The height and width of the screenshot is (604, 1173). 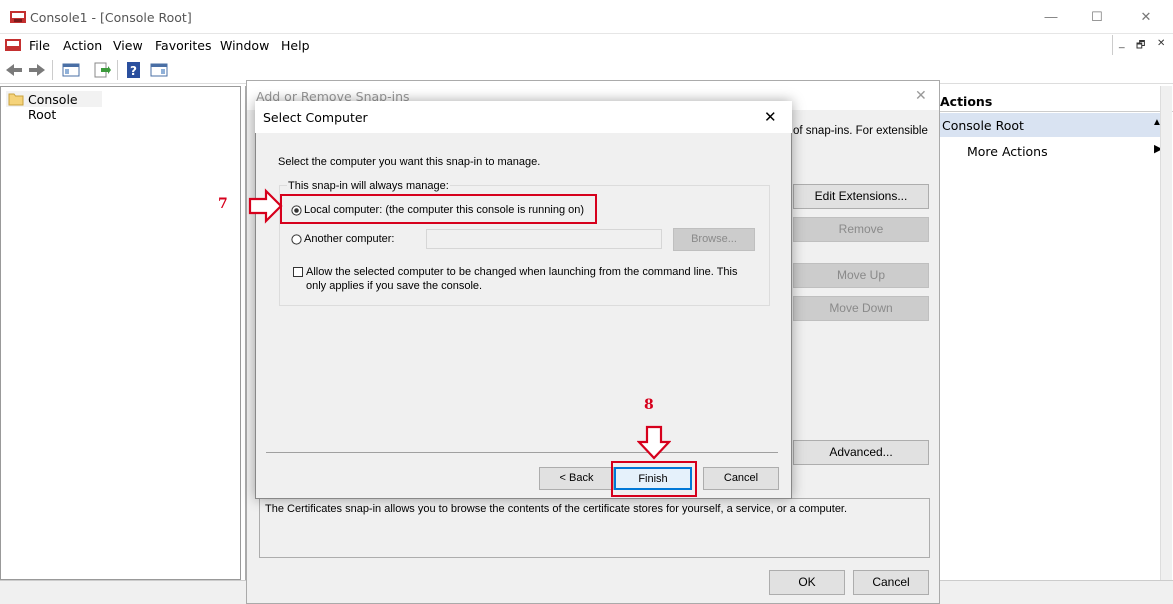 What do you see at coordinates (315, 117) in the screenshot?
I see `select-computer-title: Select Computer` at bounding box center [315, 117].